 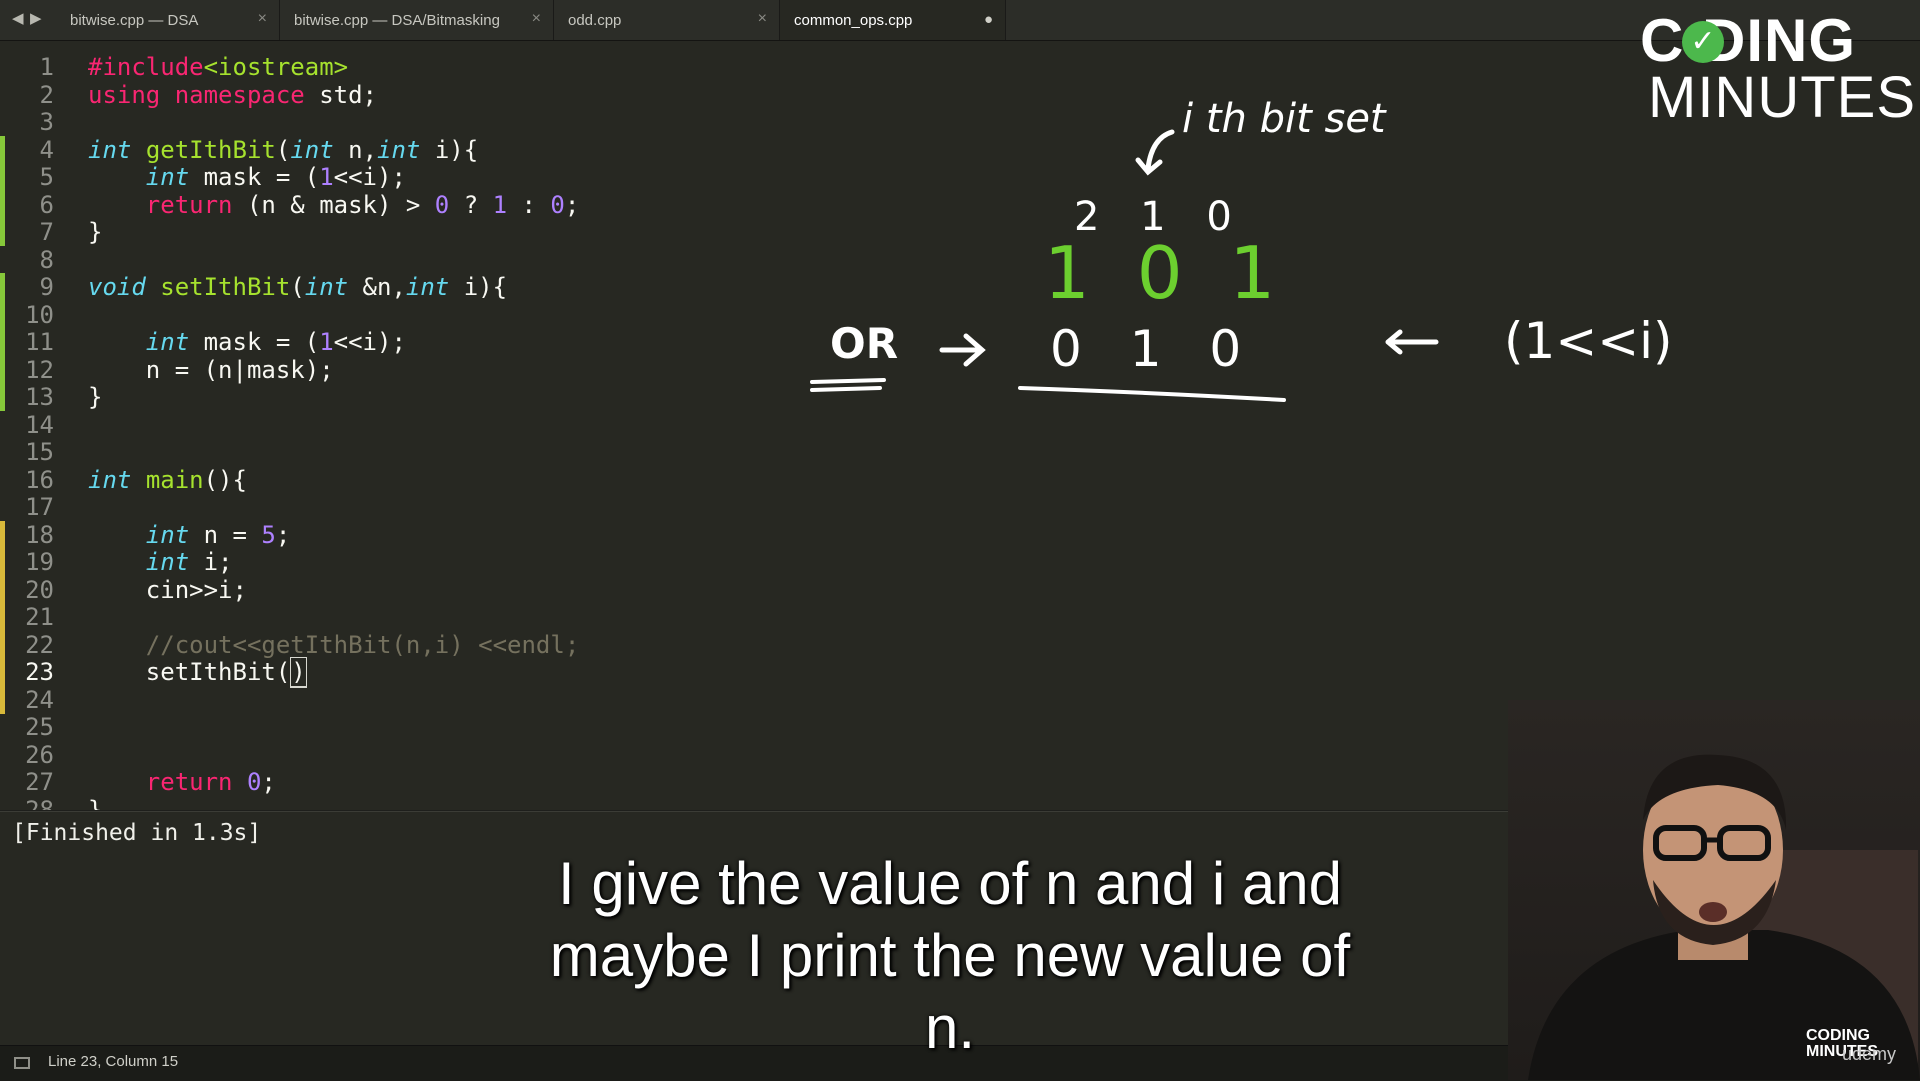 What do you see at coordinates (46, 259) in the screenshot?
I see `line-number: 8` at bounding box center [46, 259].